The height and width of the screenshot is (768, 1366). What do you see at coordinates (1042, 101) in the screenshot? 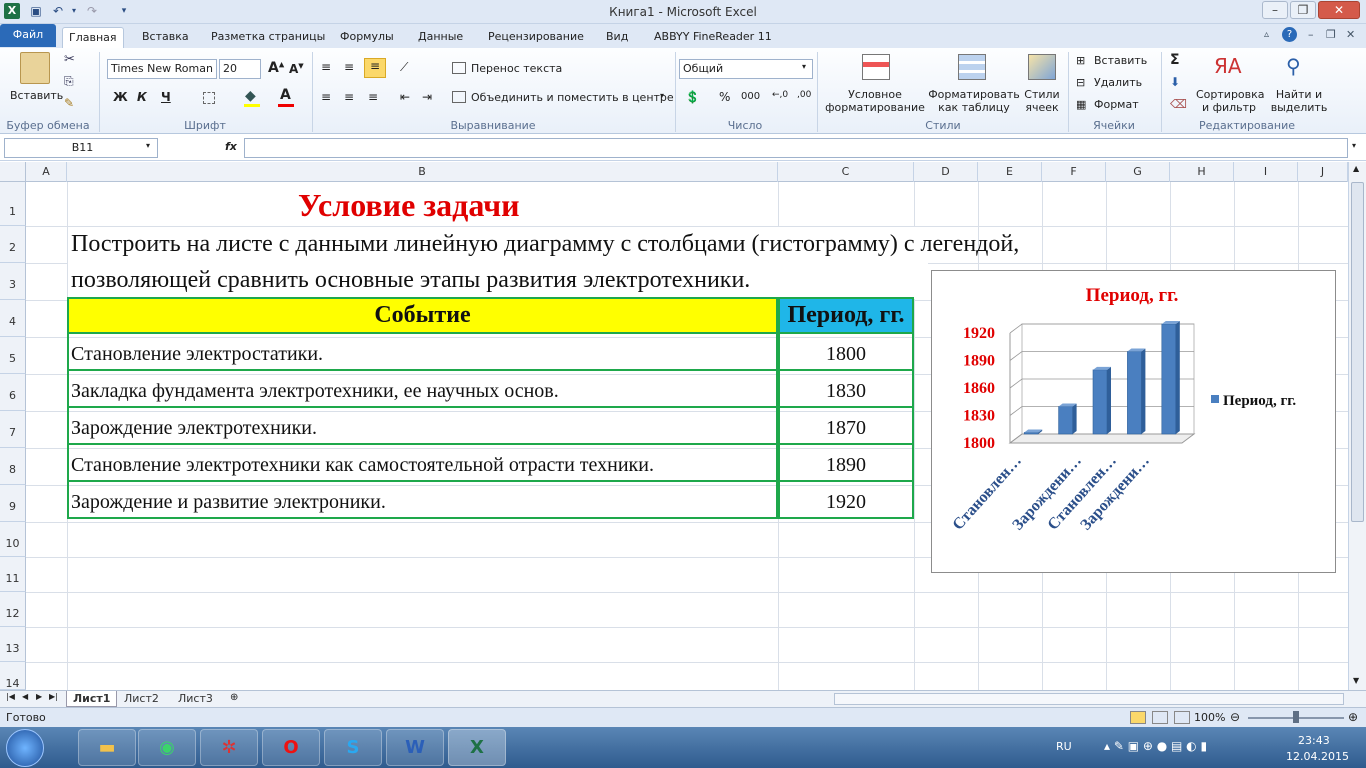
I see `cell-styles-button: Стили ячеек` at bounding box center [1042, 101].